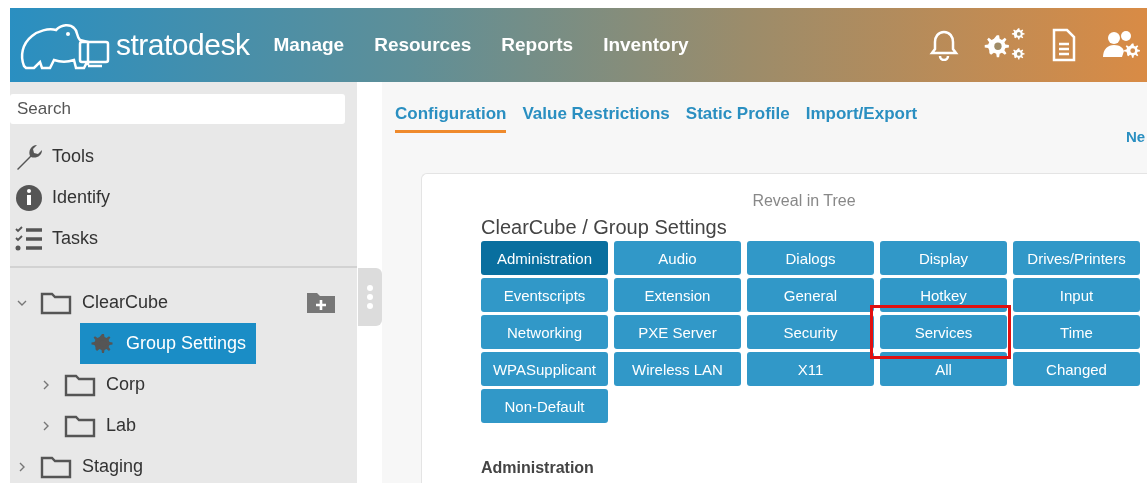 The height and width of the screenshot is (483, 1147). I want to click on breadcrumb-title: ClearCube / Group Settings, so click(604, 227).